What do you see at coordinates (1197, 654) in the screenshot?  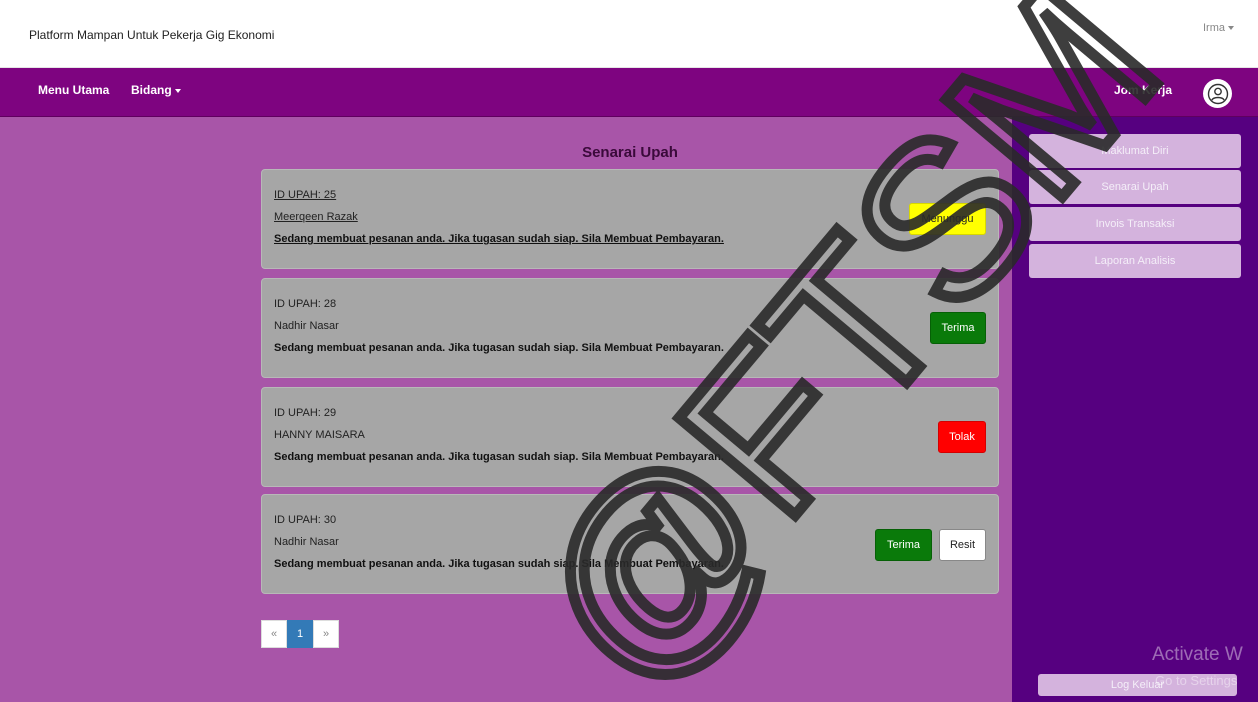 I see `activate-windows-title: Activate W` at bounding box center [1197, 654].